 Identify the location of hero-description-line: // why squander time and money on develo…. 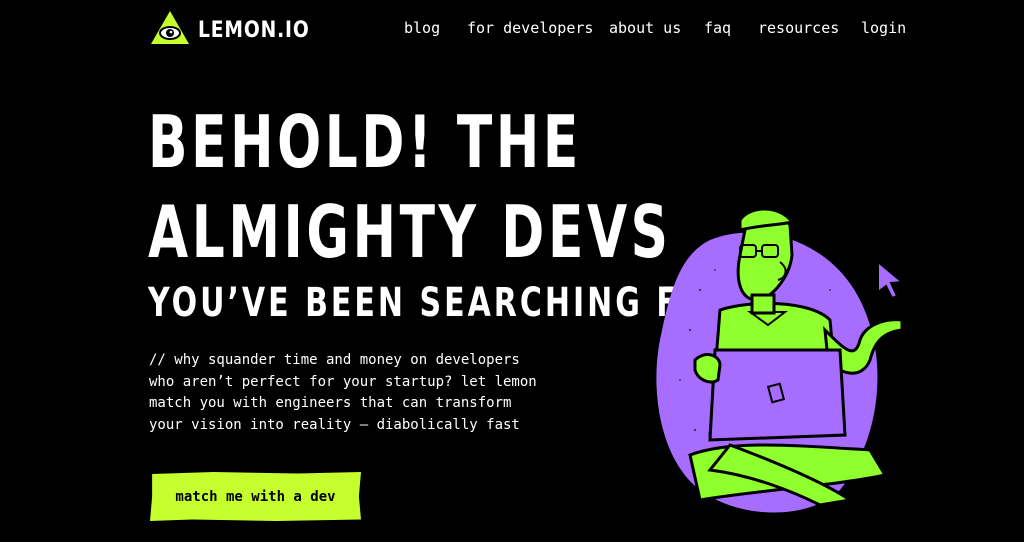
(334, 360).